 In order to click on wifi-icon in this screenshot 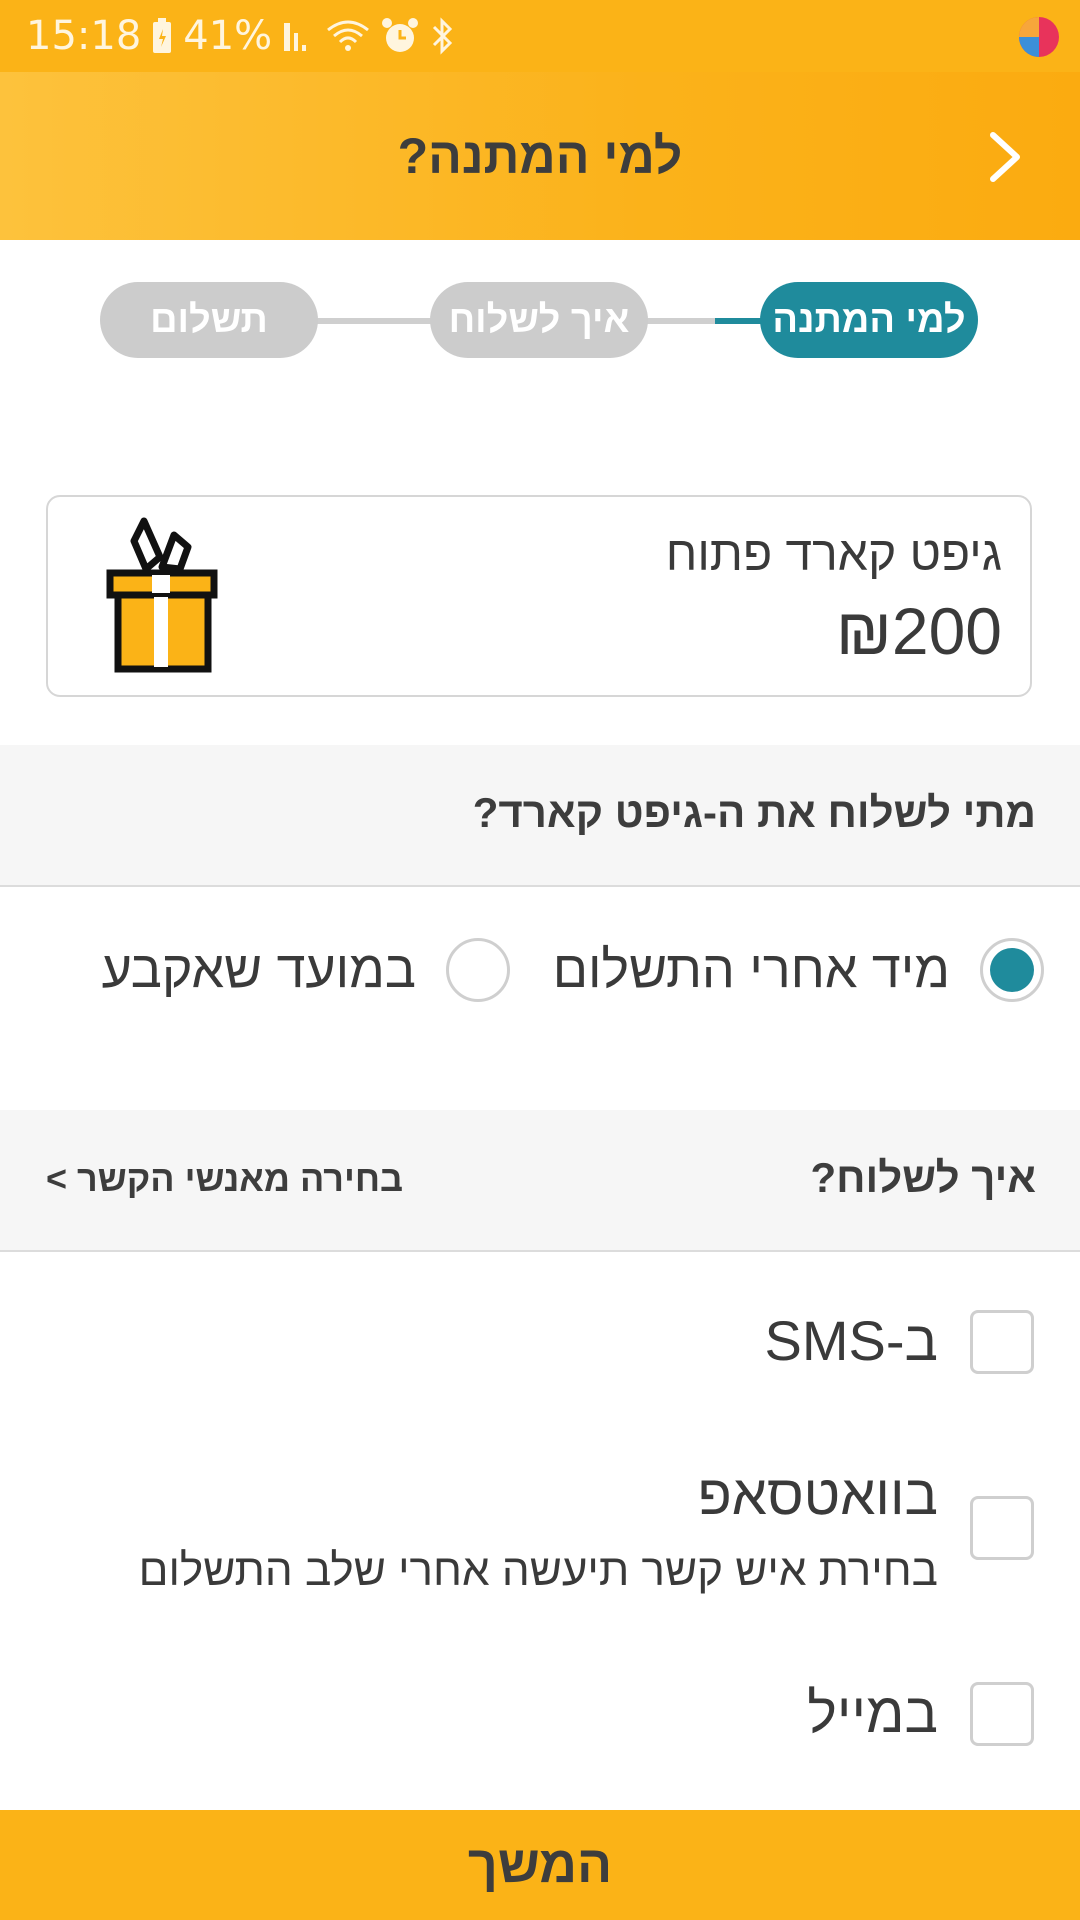, I will do `click(348, 36)`.